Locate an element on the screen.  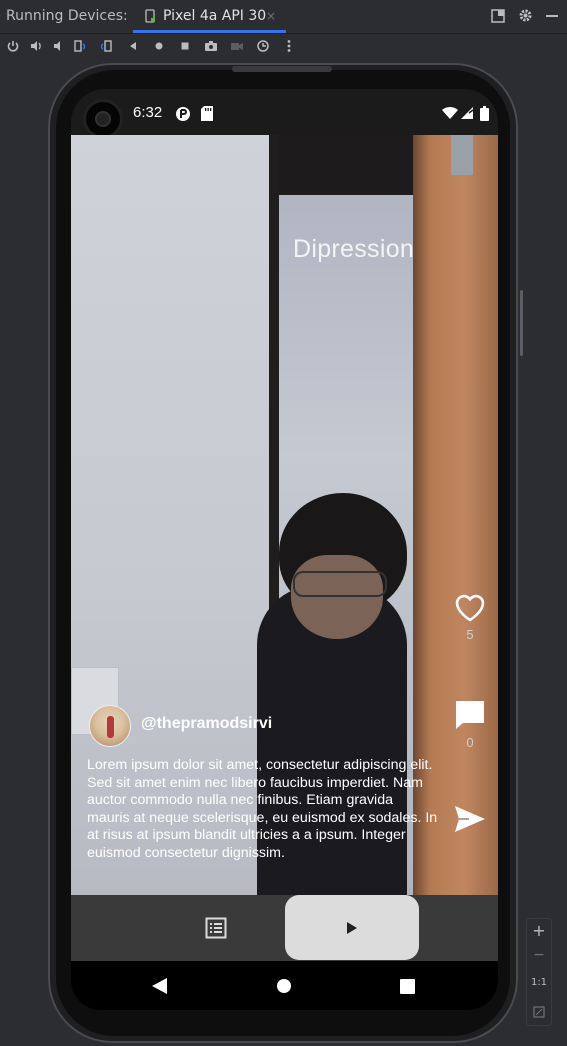
scrollbar-thumb is located at coordinates (521, 323).